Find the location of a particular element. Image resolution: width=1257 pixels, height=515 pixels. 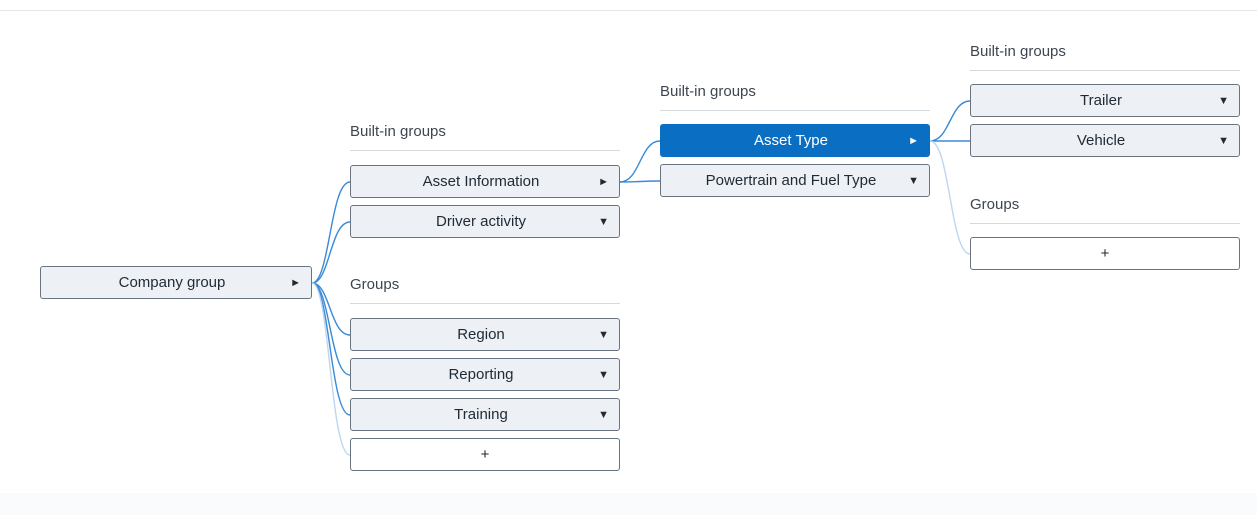

node-label: Company group is located at coordinates (172, 282).